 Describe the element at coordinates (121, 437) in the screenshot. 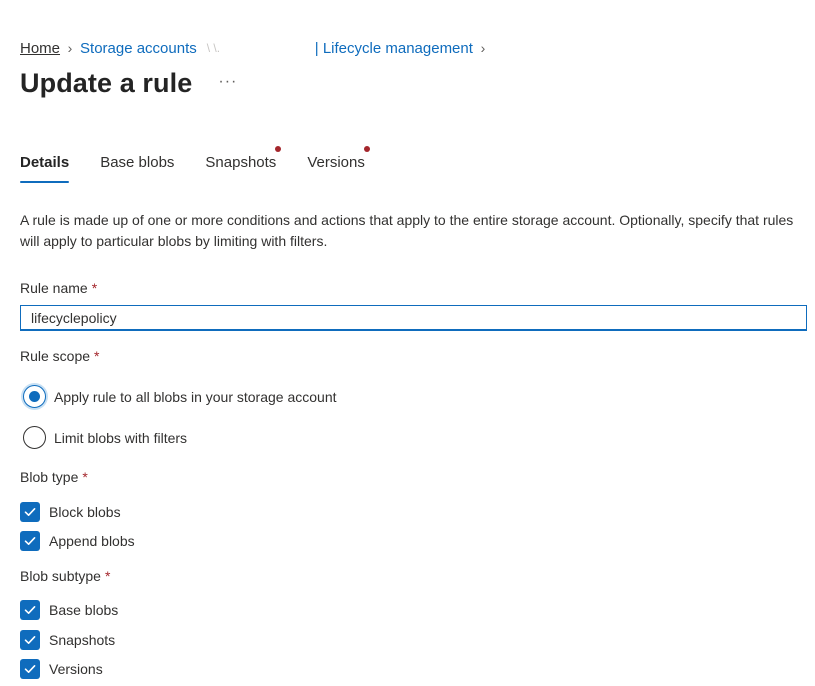

I see `radio-label: Limit blobs with filters` at that location.